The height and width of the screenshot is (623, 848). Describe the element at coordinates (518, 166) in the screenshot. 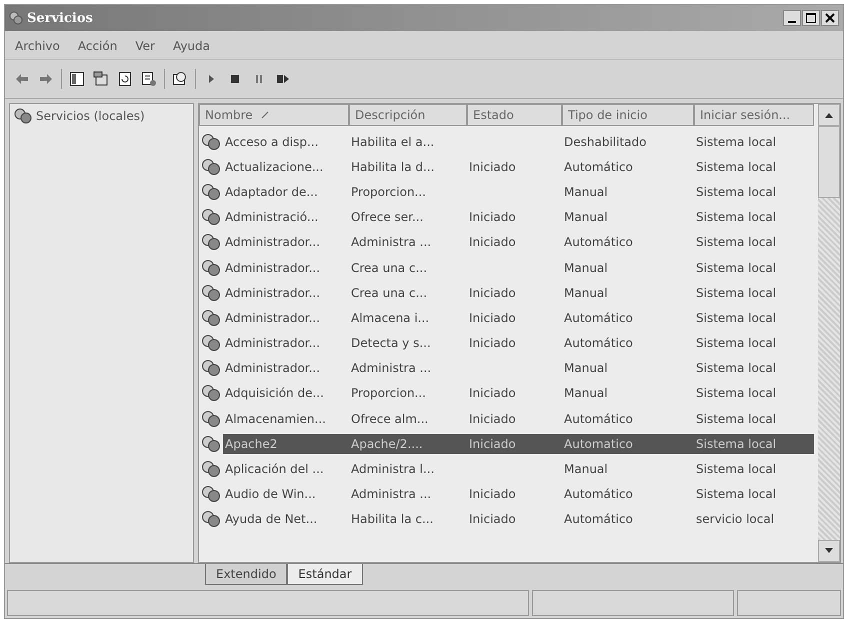

I see `service-row: Actualizacione... Habilita la d... Iniciado Automático Sistema local` at that location.